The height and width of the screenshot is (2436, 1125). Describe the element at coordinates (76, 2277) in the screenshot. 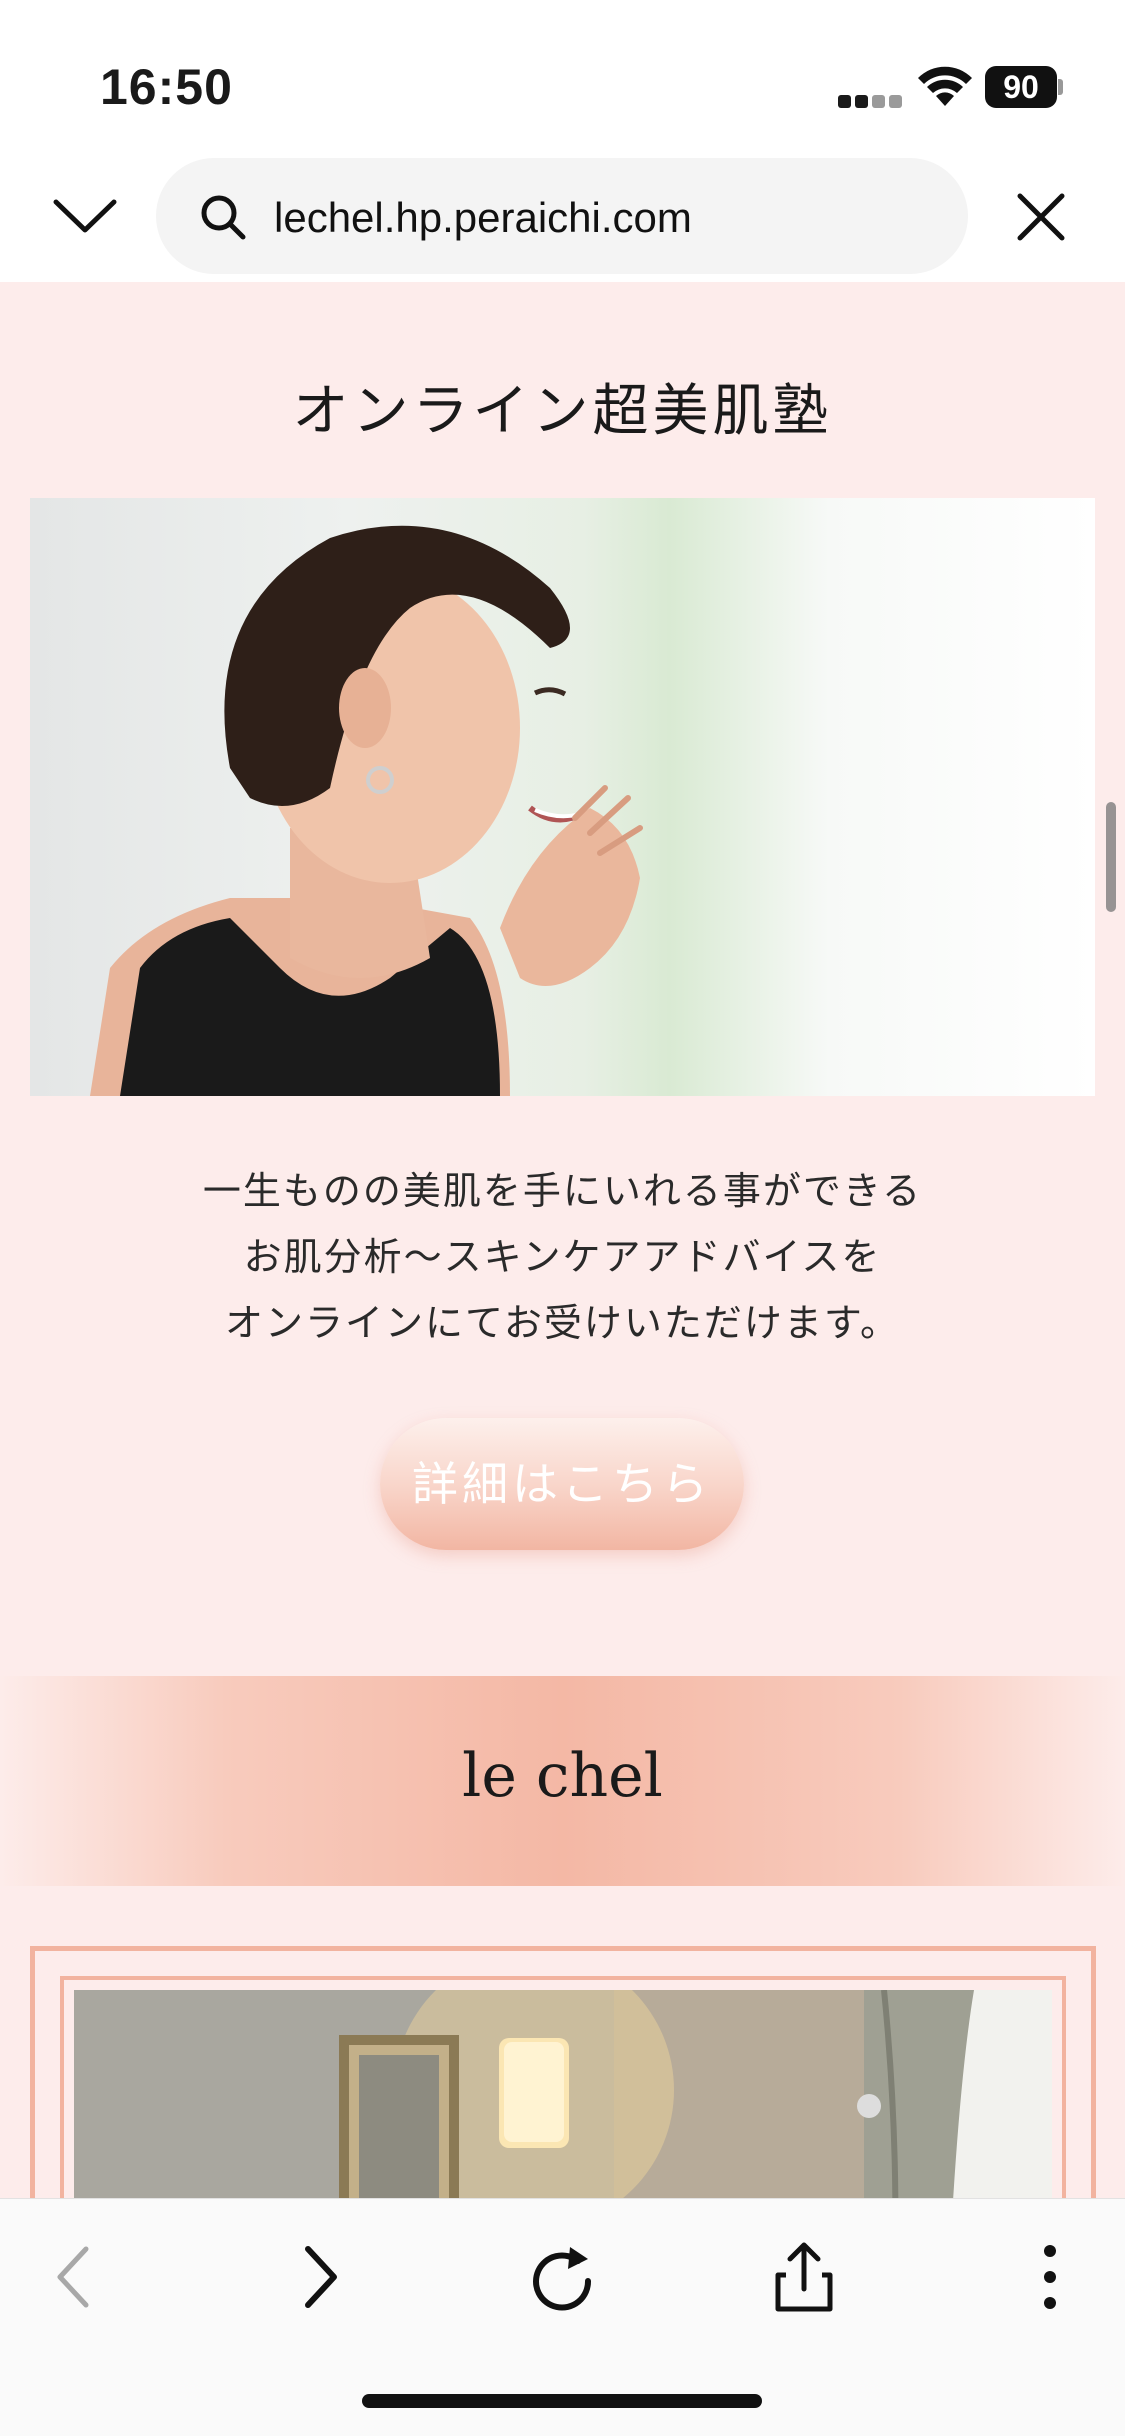

I see `chevron-left-icon` at that location.